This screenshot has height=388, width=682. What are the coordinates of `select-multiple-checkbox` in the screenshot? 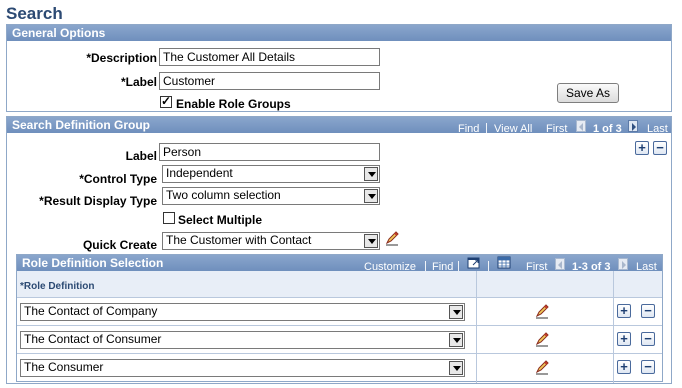 It's located at (169, 218).